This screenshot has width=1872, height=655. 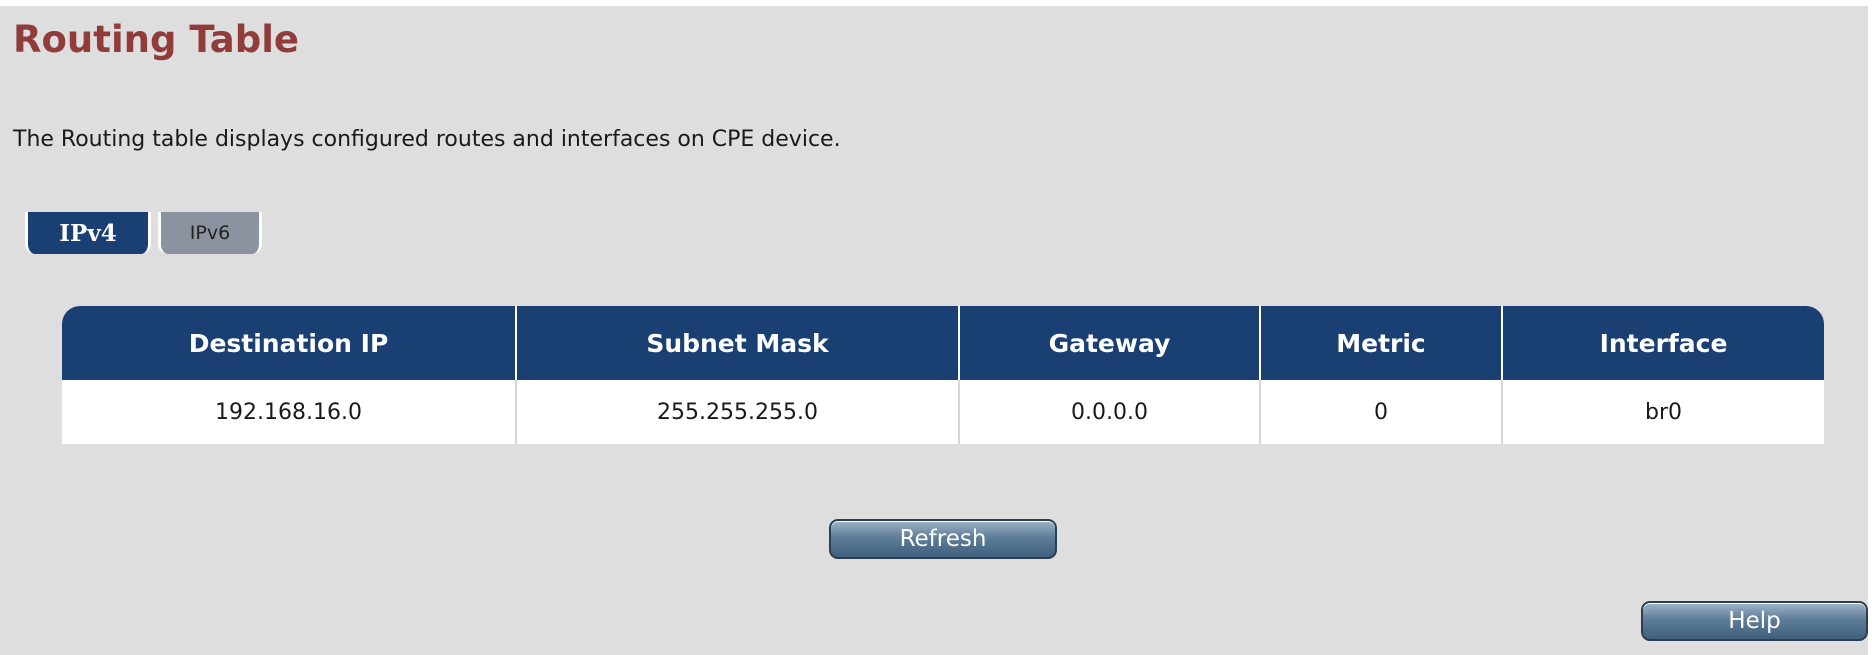 What do you see at coordinates (156, 39) in the screenshot?
I see `page-title: Routing Table` at bounding box center [156, 39].